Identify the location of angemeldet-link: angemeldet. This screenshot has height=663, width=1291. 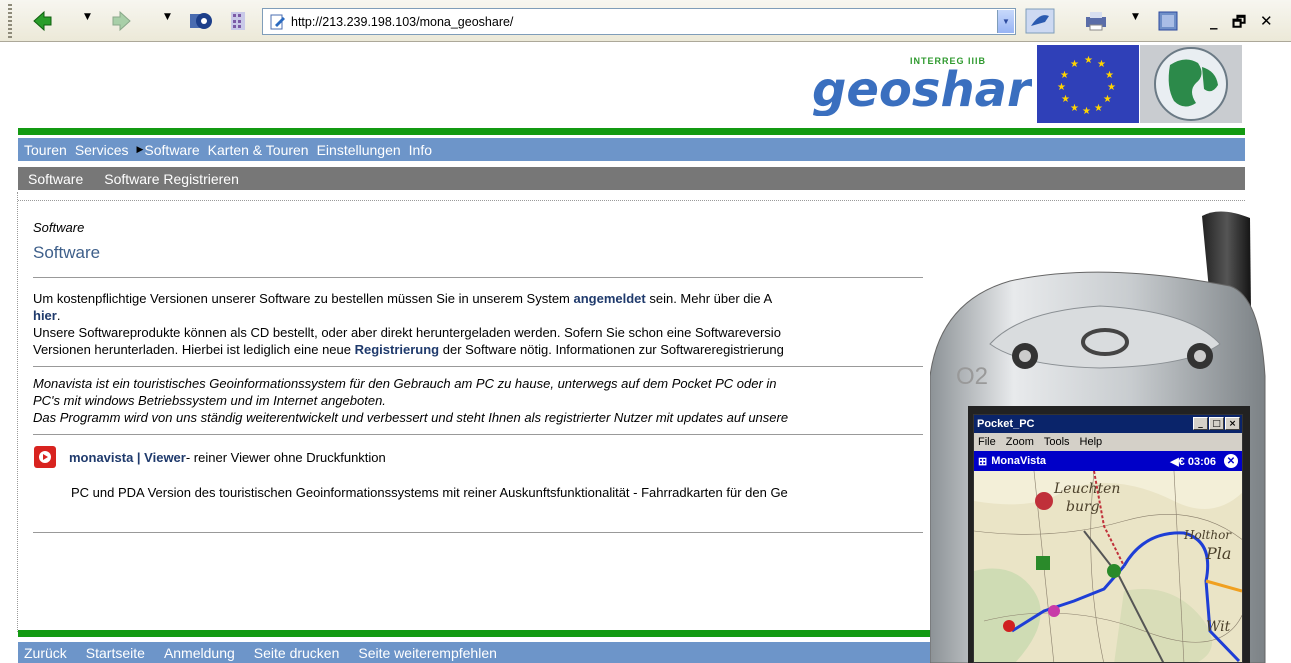
(609, 298).